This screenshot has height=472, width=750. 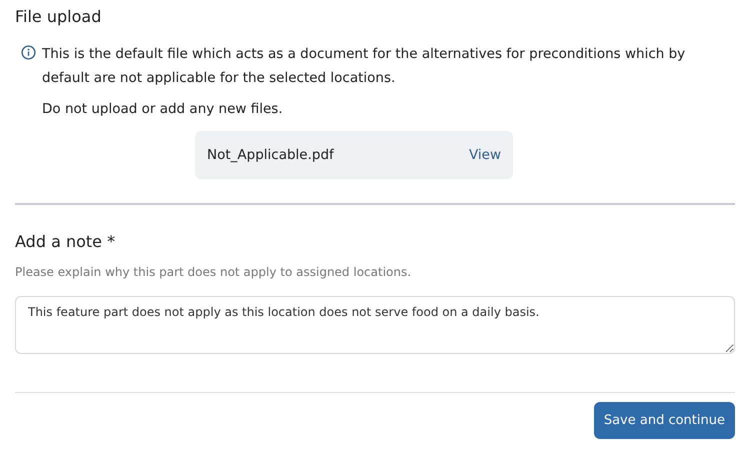 I want to click on info-text: This is the default file which acts as a document for the alternatives for preconditions which by default are not applicable for the selected locations., so click(x=364, y=66).